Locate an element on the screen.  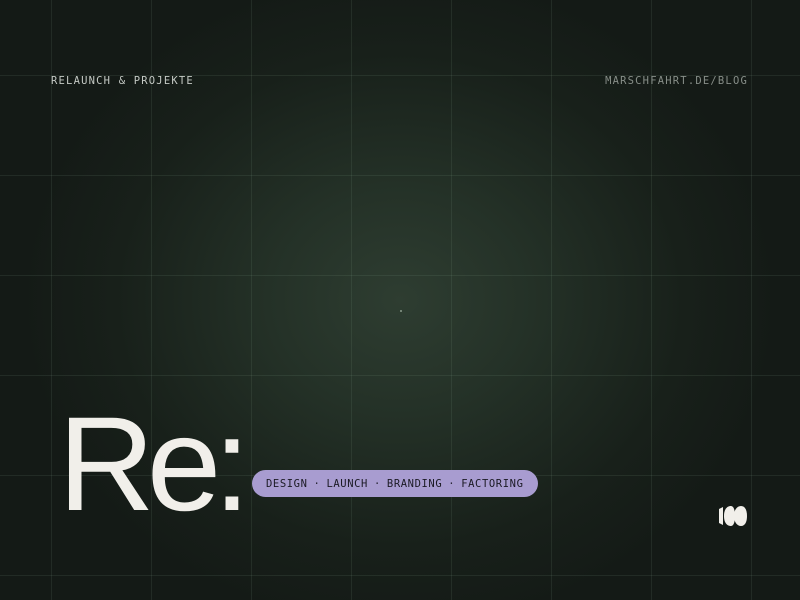
tag-factoring: FACTORING is located at coordinates (492, 483).